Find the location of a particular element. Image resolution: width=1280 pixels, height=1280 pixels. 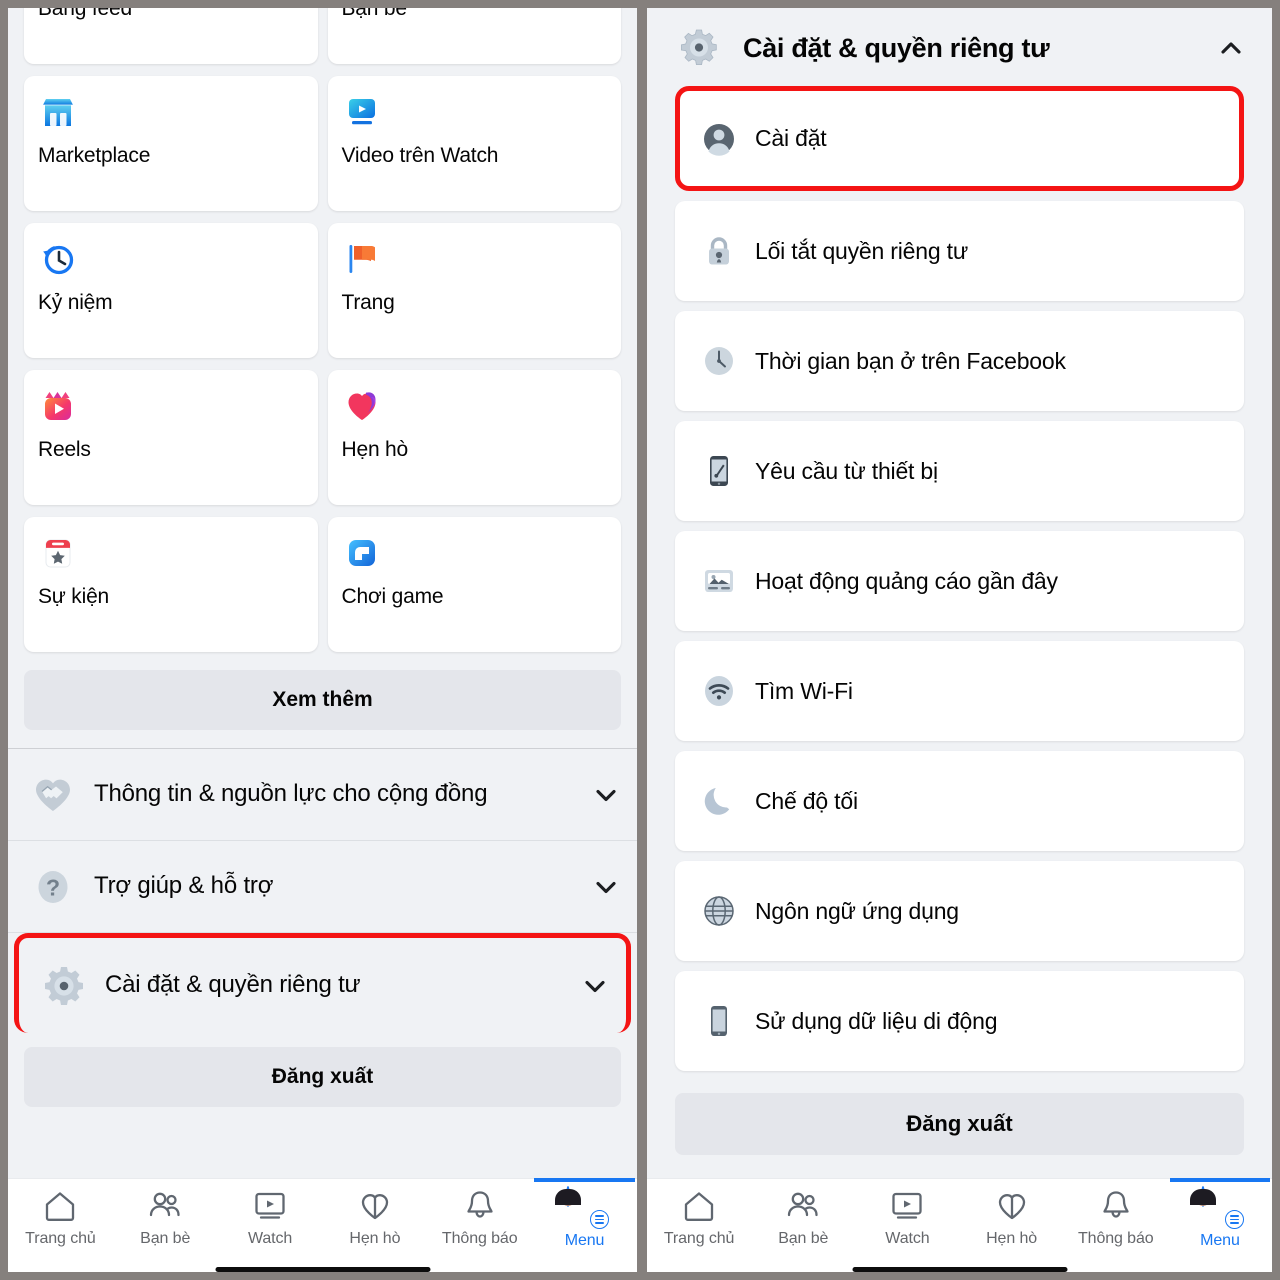

ad-activity-icon is located at coordinates (719, 581).